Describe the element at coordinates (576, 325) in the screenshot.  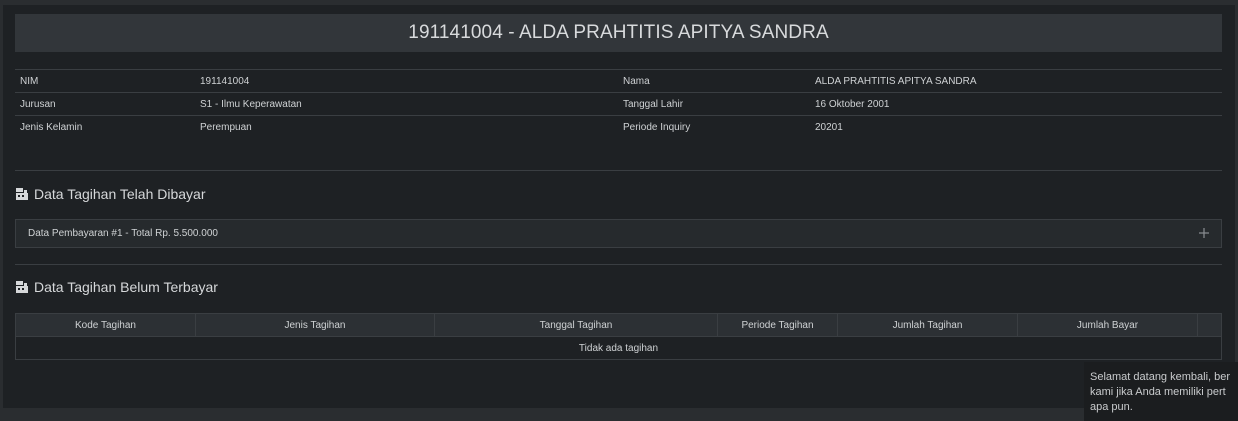
I see `column-header: Tanggal Tagihan` at that location.